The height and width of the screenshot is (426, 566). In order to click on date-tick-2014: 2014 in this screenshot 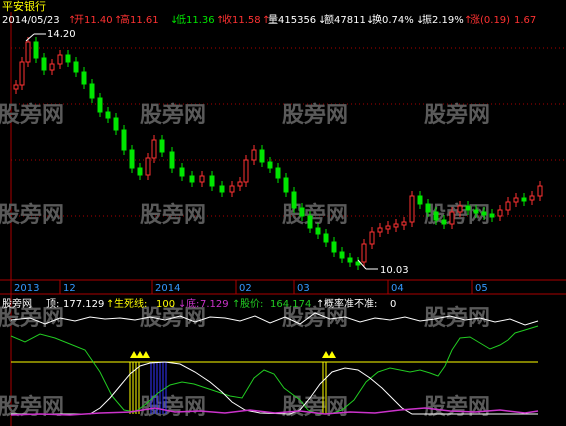, I will do `click(167, 288)`.